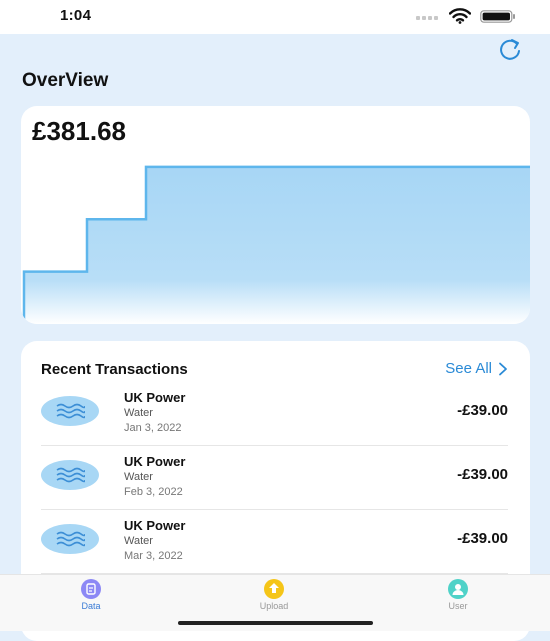 Image resolution: width=550 pixels, height=641 pixels. What do you see at coordinates (274, 589) in the screenshot?
I see `upload-tab-icon` at bounding box center [274, 589].